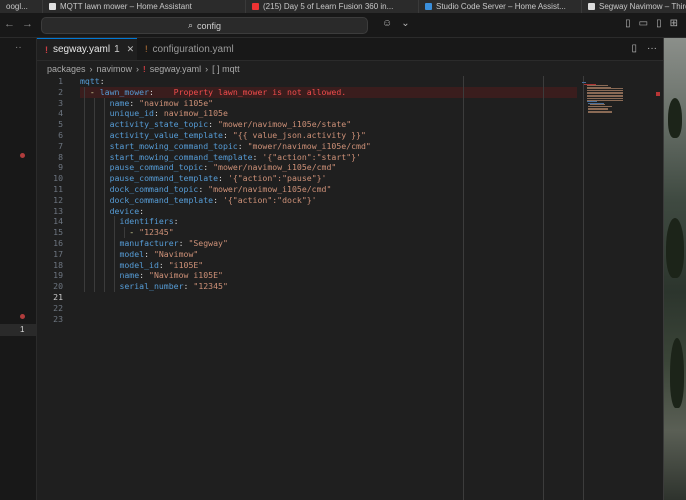 This screenshot has width=686, height=500. Describe the element at coordinates (58, 221) in the screenshot. I see `line-number: 14` at that location.